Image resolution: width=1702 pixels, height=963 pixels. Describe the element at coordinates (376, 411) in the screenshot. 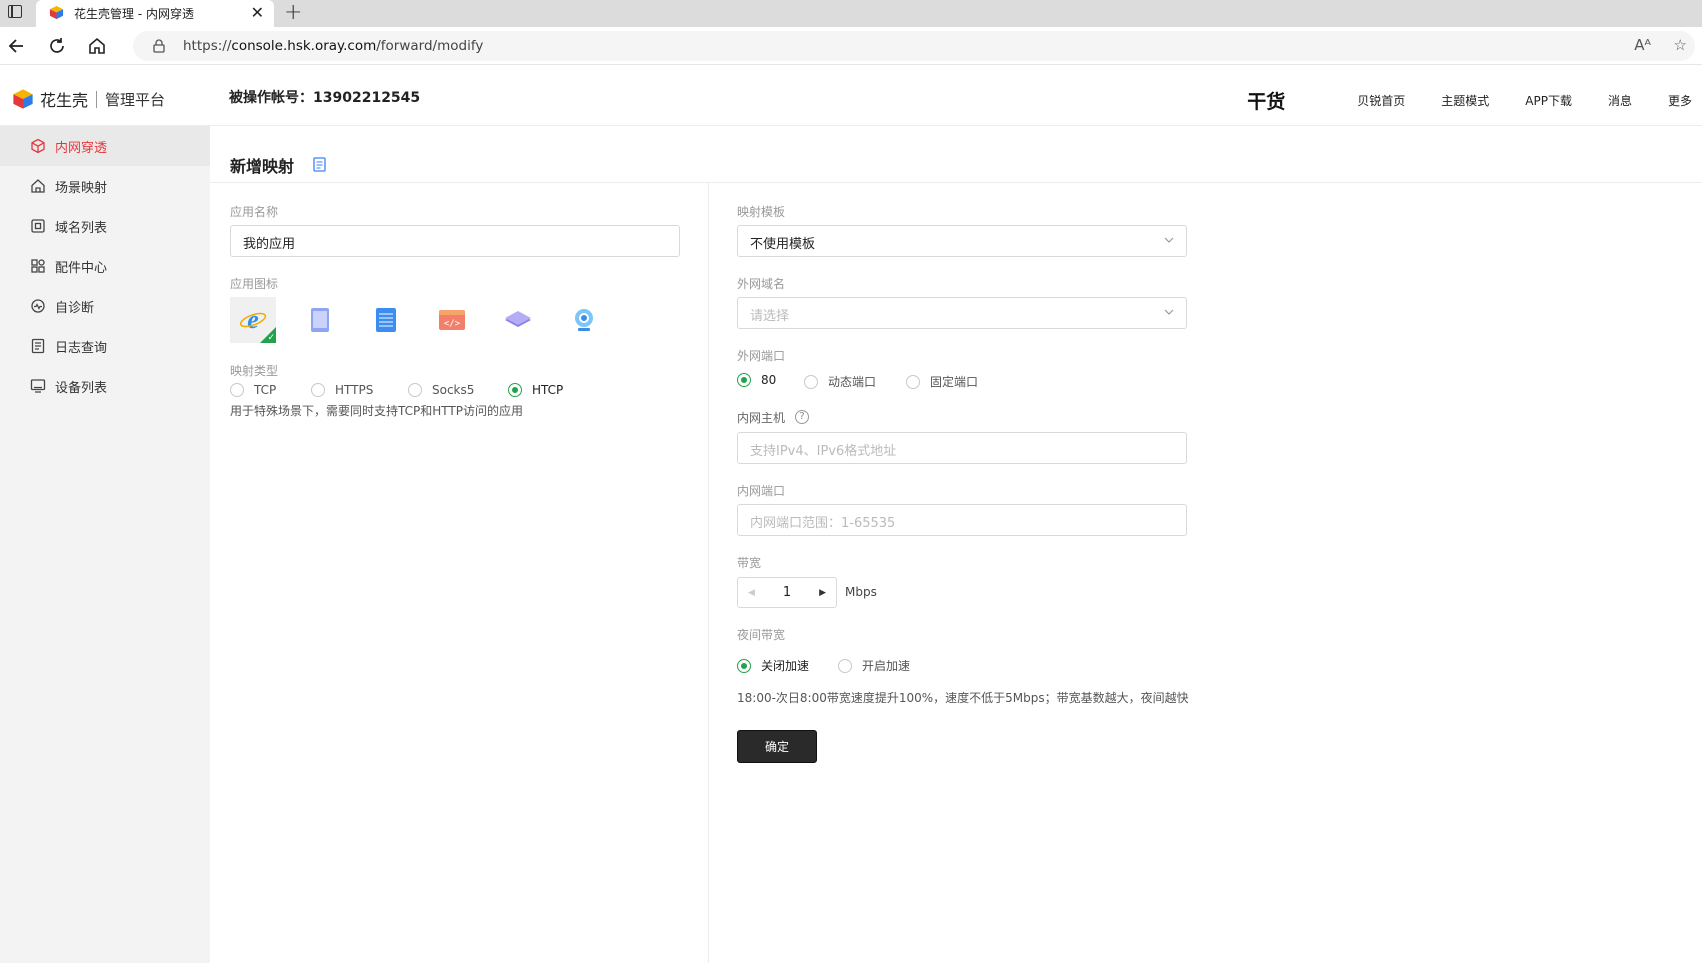

I see `mapping-type-hint: 用于特殊场景下，需要同时支持TCP和HTTP访问的应用` at that location.